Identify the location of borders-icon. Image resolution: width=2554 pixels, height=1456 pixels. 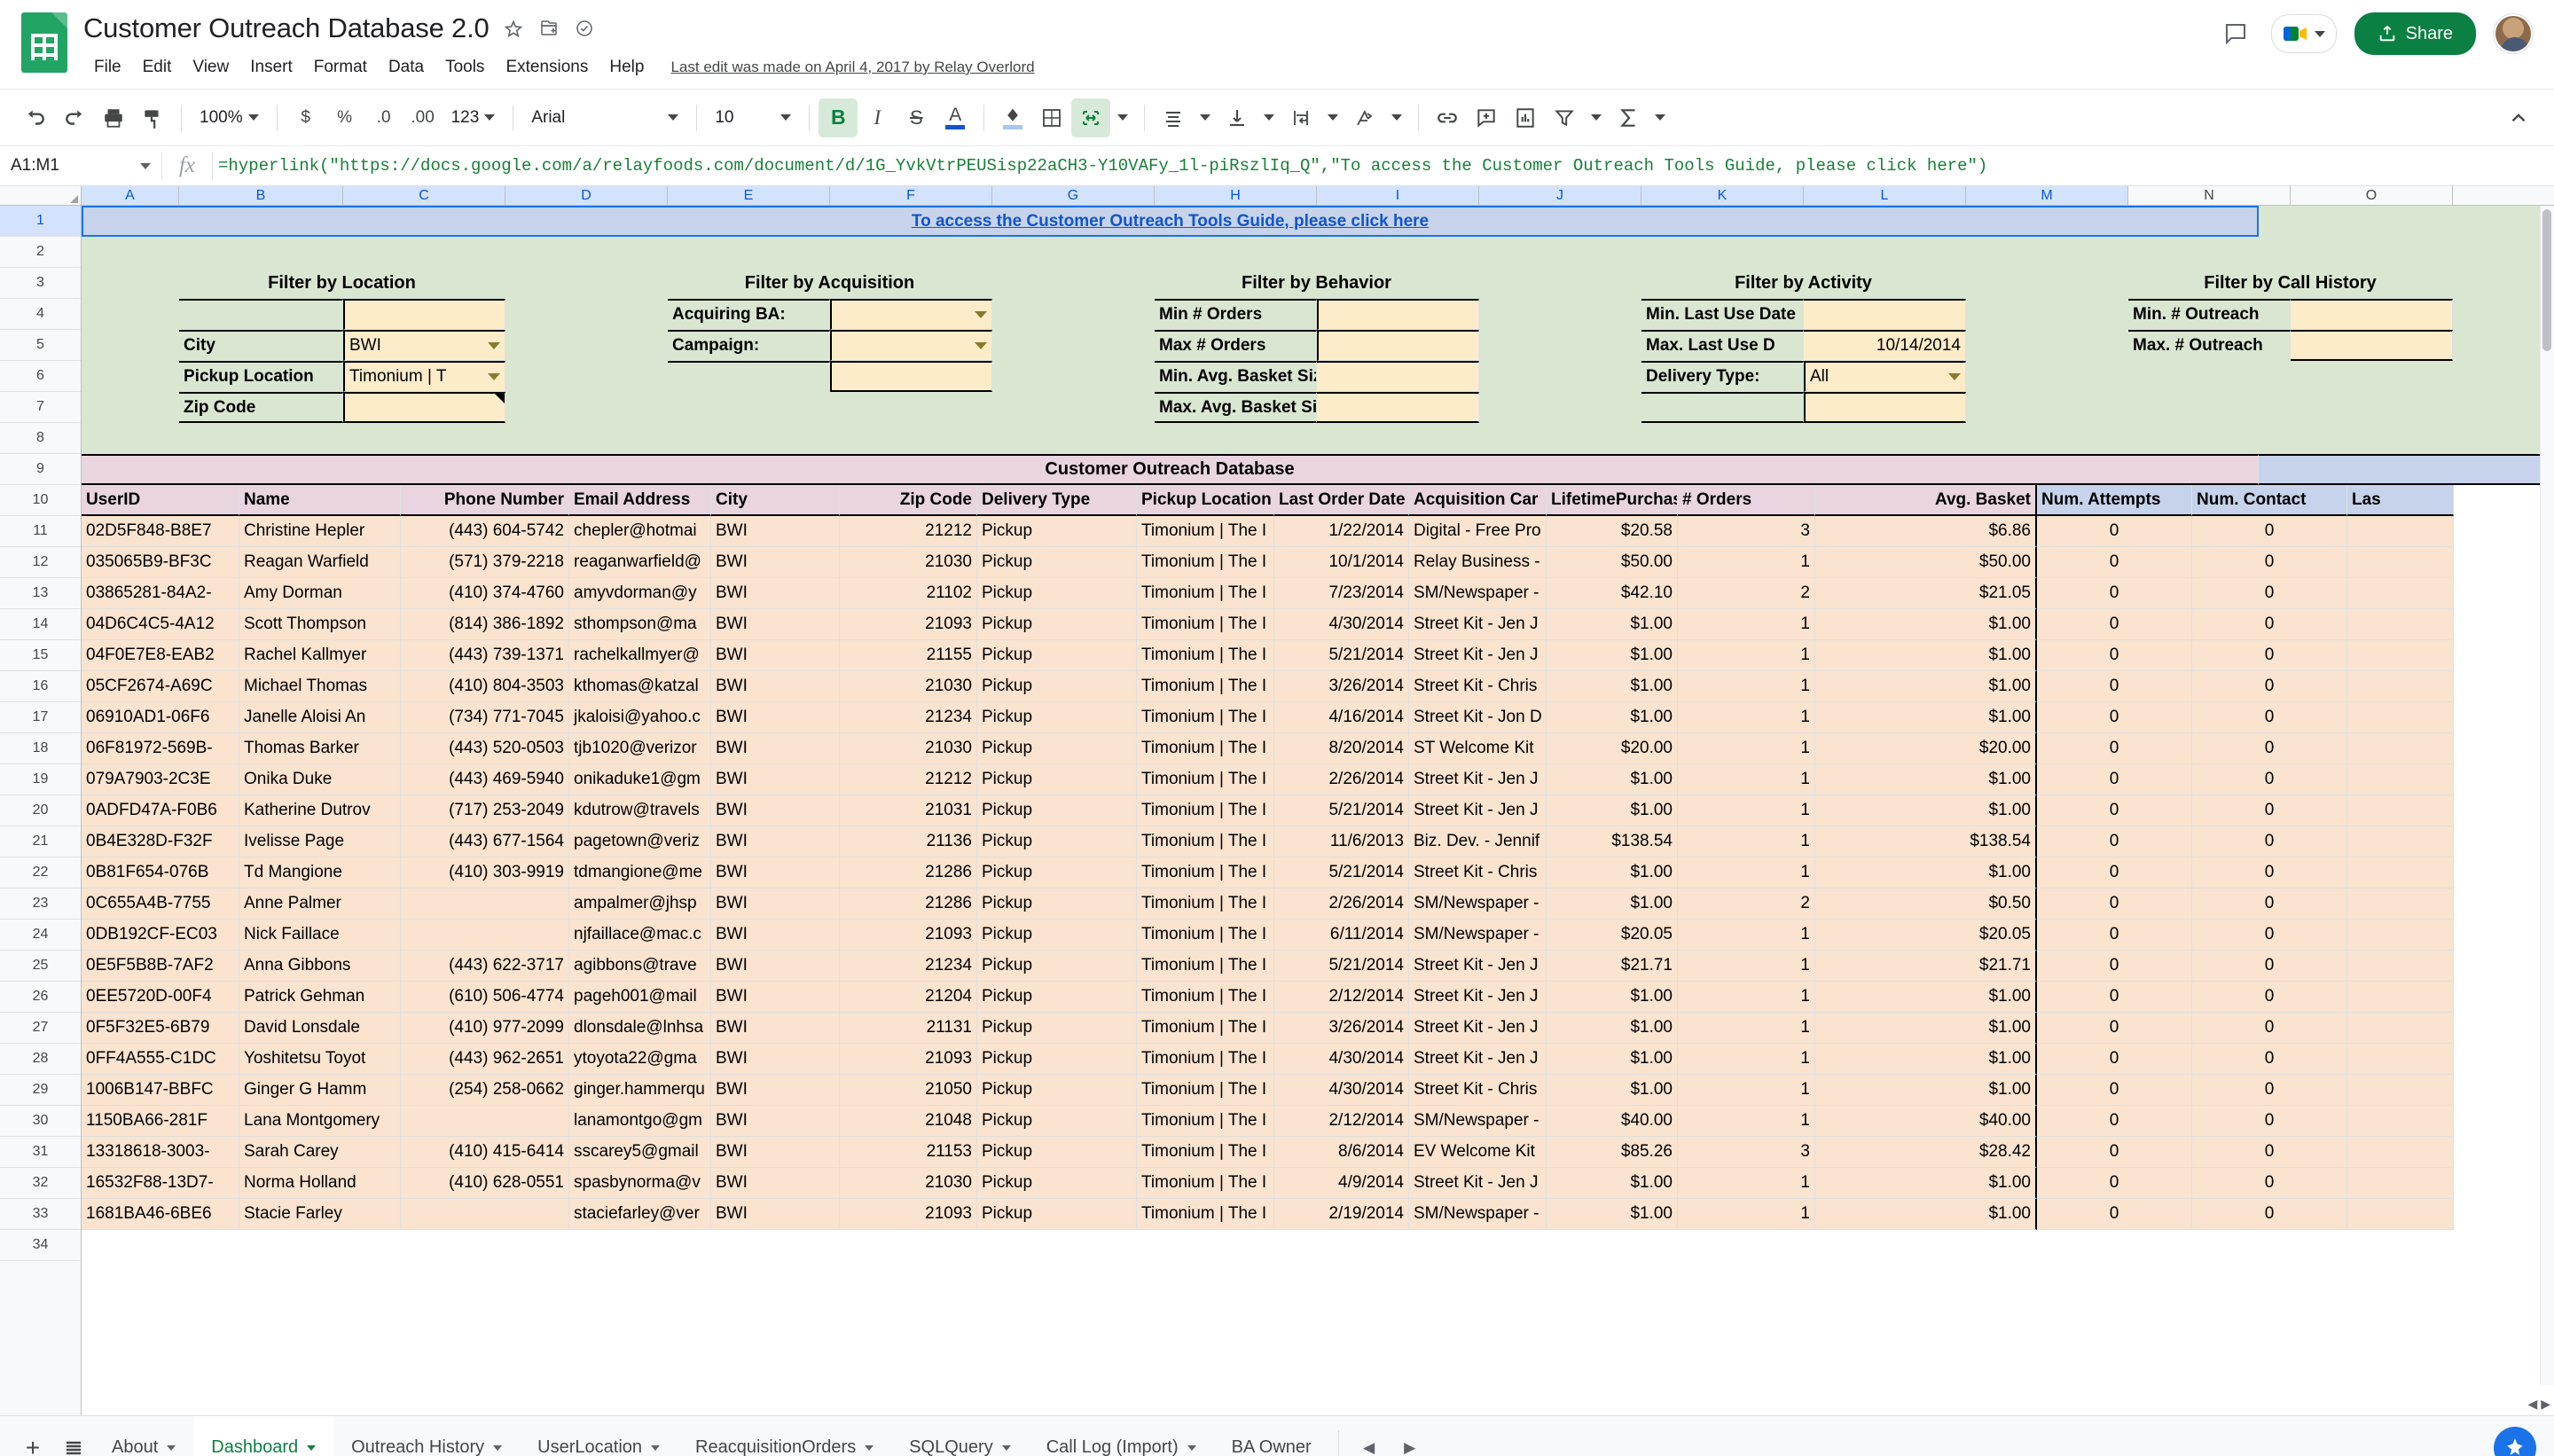
(1051, 117).